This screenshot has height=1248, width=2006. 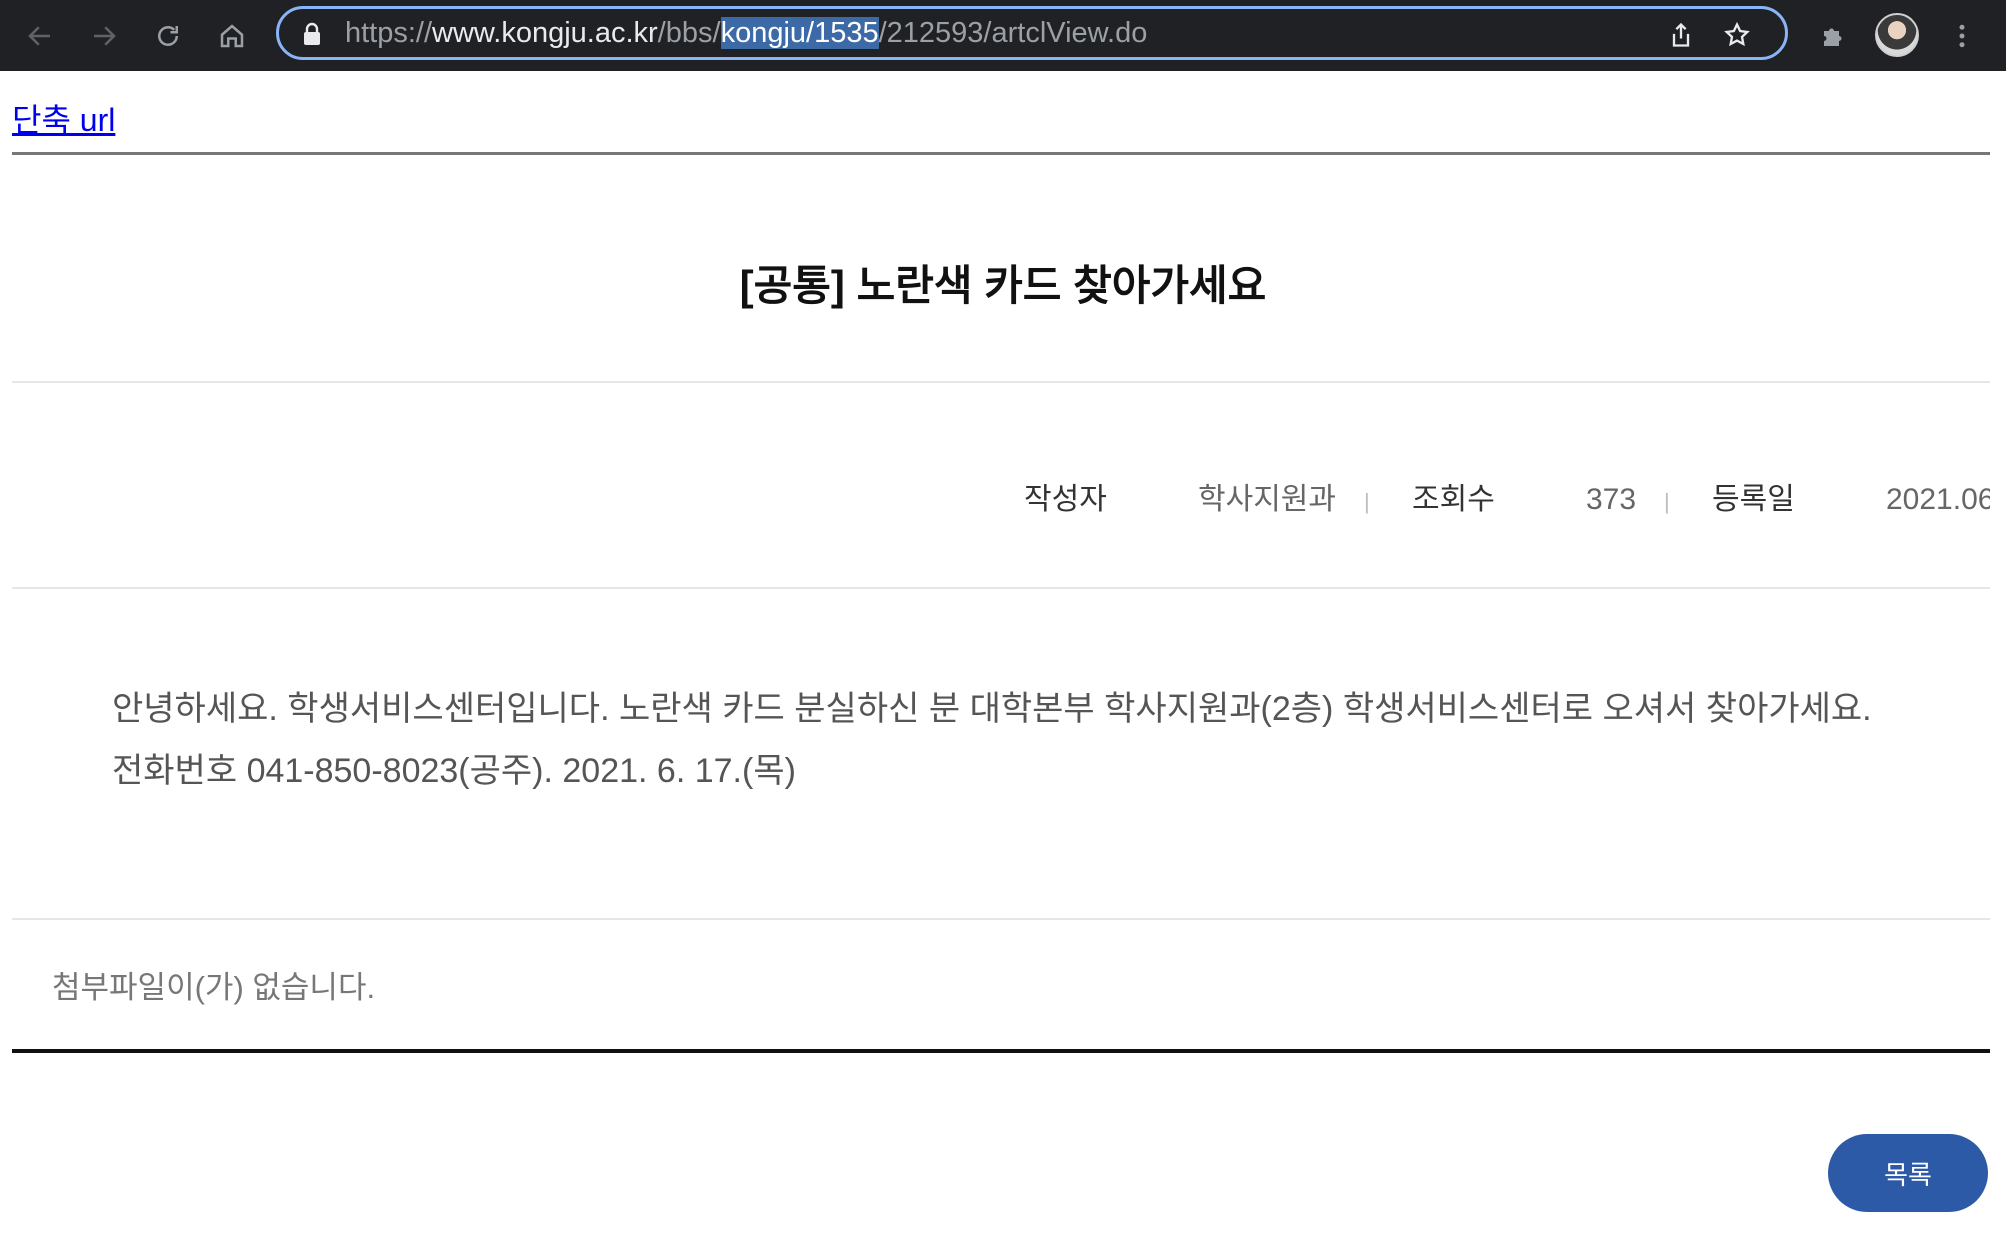 What do you see at coordinates (214, 987) in the screenshot?
I see `attachment-text: 첨부파일이(가) 없습니다.` at bounding box center [214, 987].